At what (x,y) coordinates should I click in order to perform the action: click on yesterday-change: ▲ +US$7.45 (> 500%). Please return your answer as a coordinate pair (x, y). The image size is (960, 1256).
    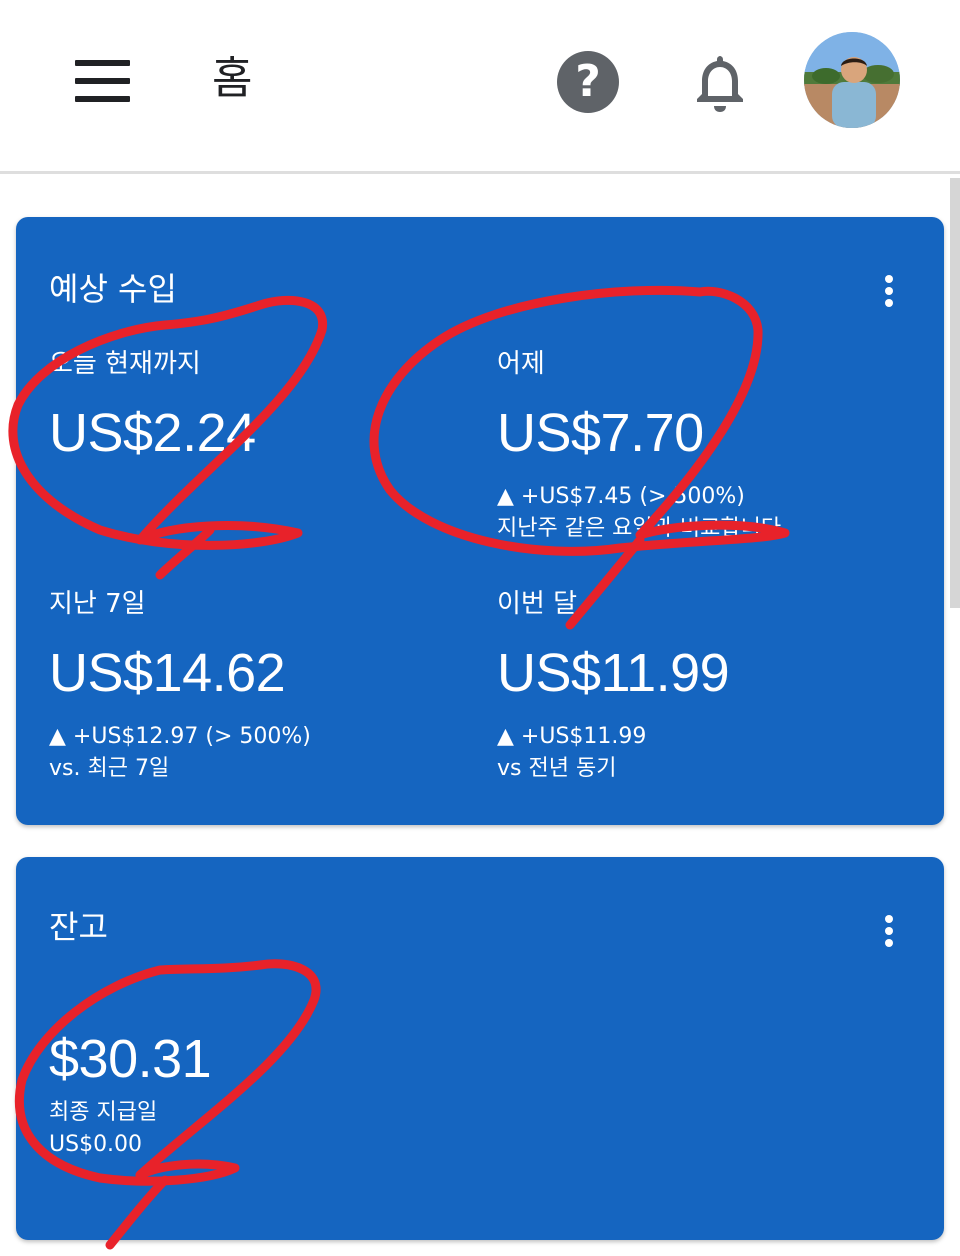
    Looking at the image, I should click on (621, 496).